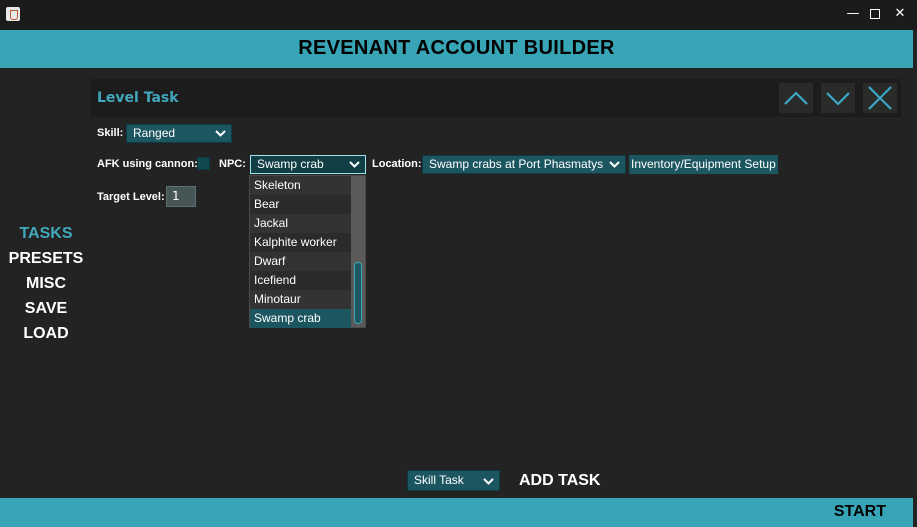  Describe the element at coordinates (875, 14) in the screenshot. I see `maximize-button` at that location.